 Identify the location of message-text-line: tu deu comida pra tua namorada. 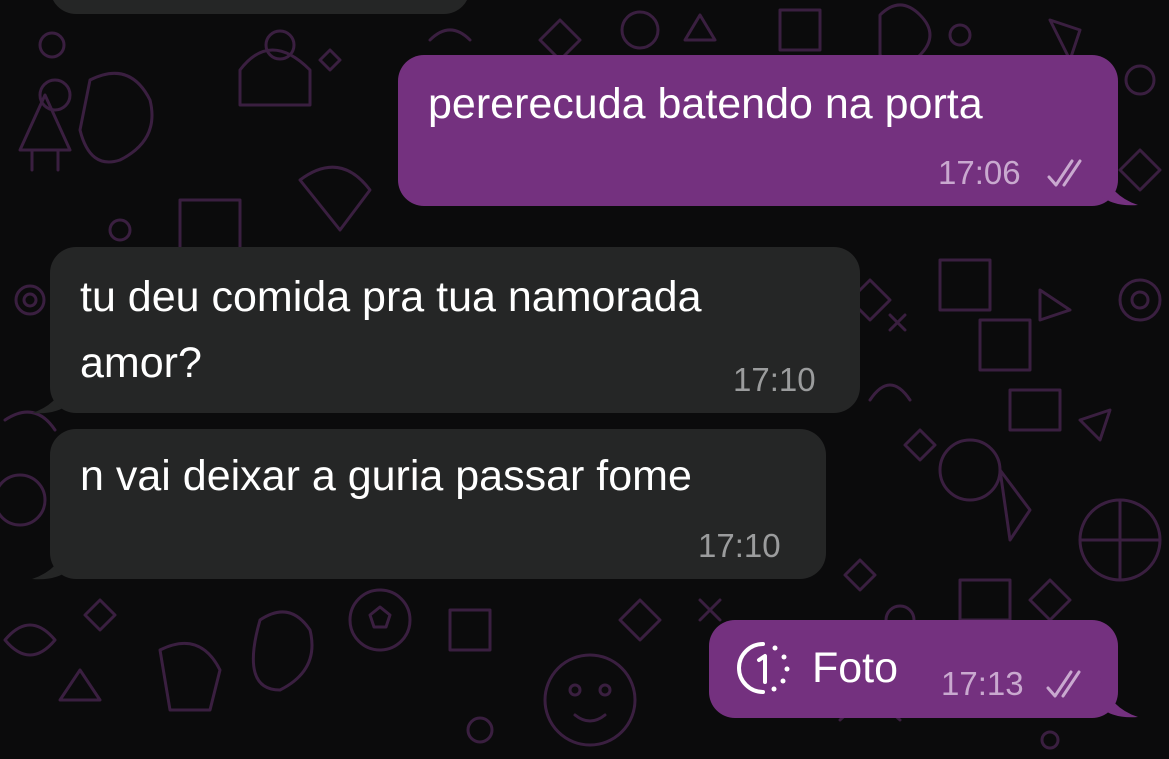
(391, 297).